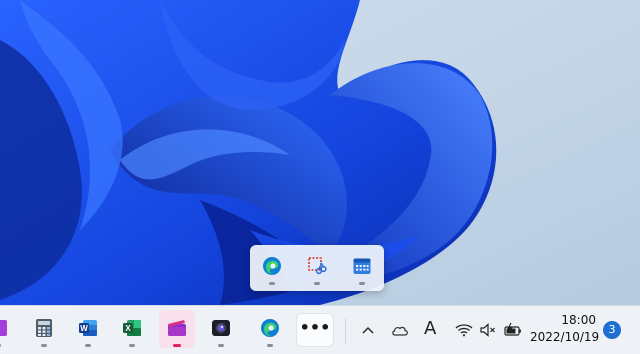 The height and width of the screenshot is (354, 640). What do you see at coordinates (345, 331) in the screenshot?
I see `tray-separator` at bounding box center [345, 331].